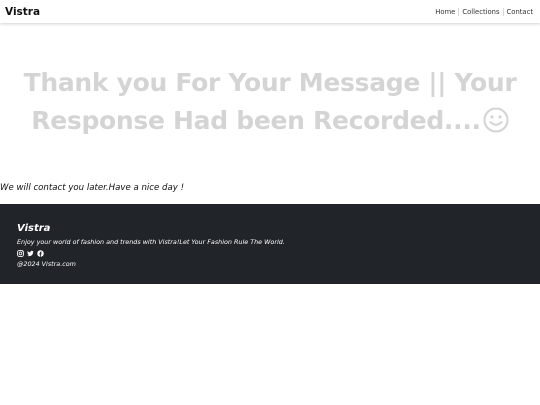 The width and height of the screenshot is (540, 405). Describe the element at coordinates (40, 253) in the screenshot. I see `facebook-icon` at that location.